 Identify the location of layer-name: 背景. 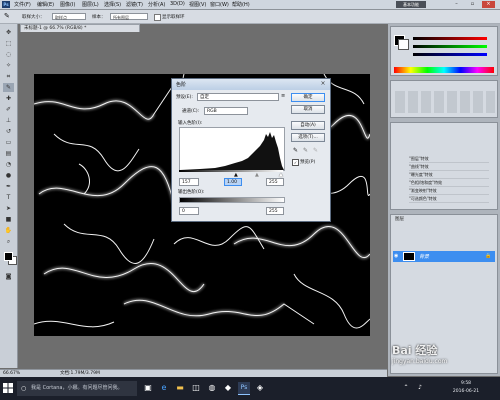
(424, 257).